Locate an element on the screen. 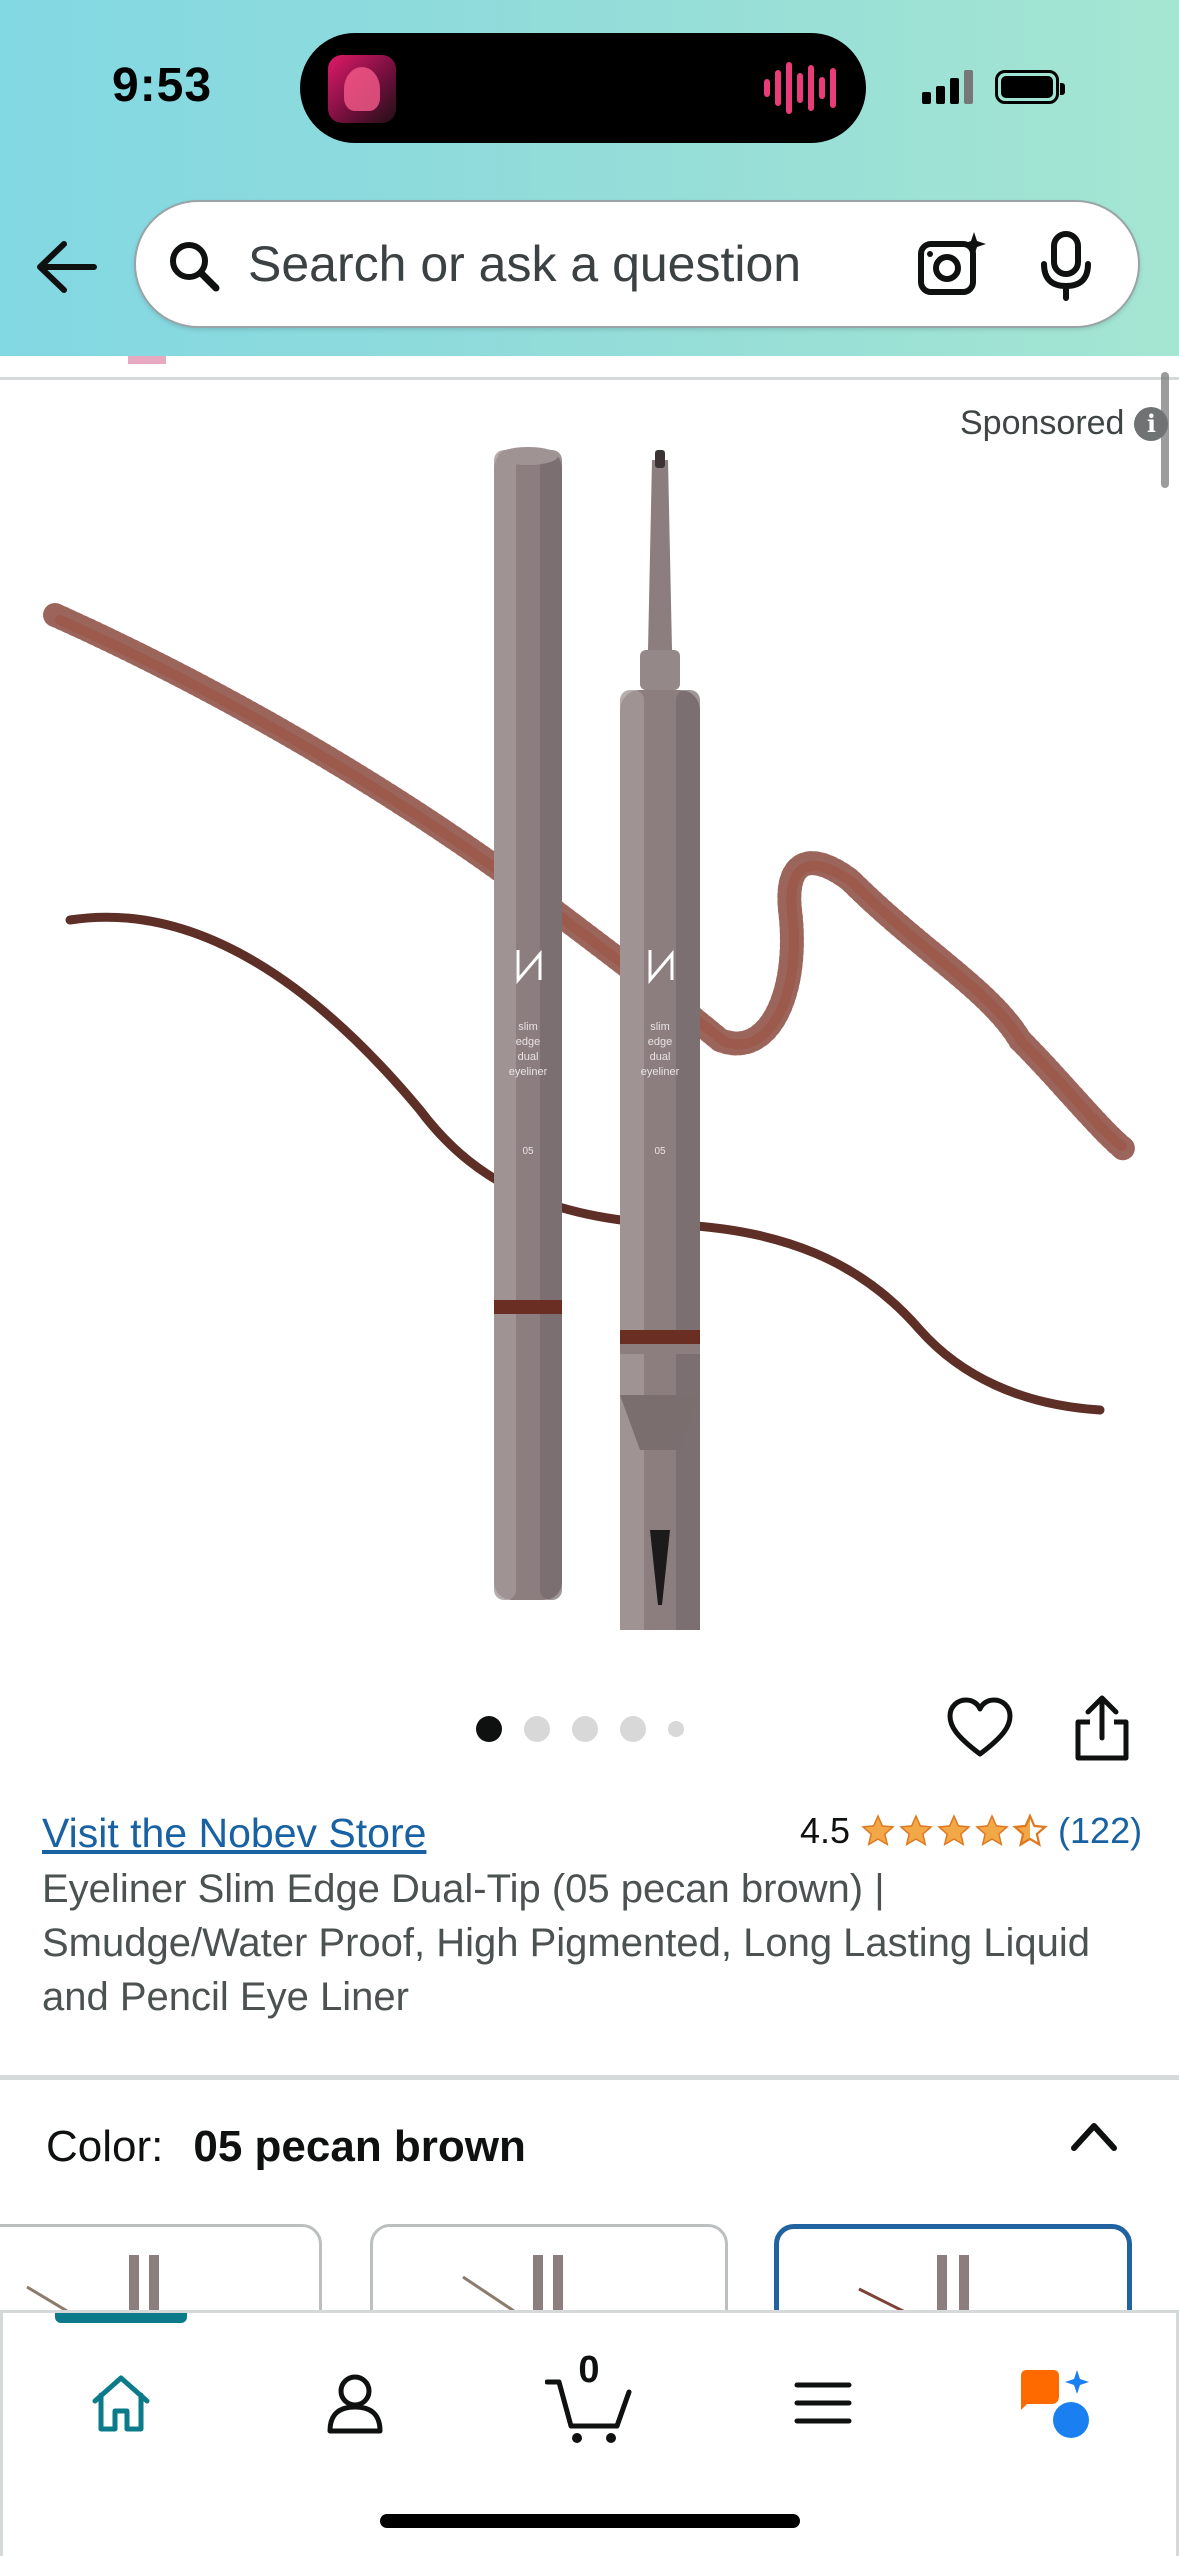 This screenshot has width=1179, height=2556. search-input is located at coordinates (568, 264).